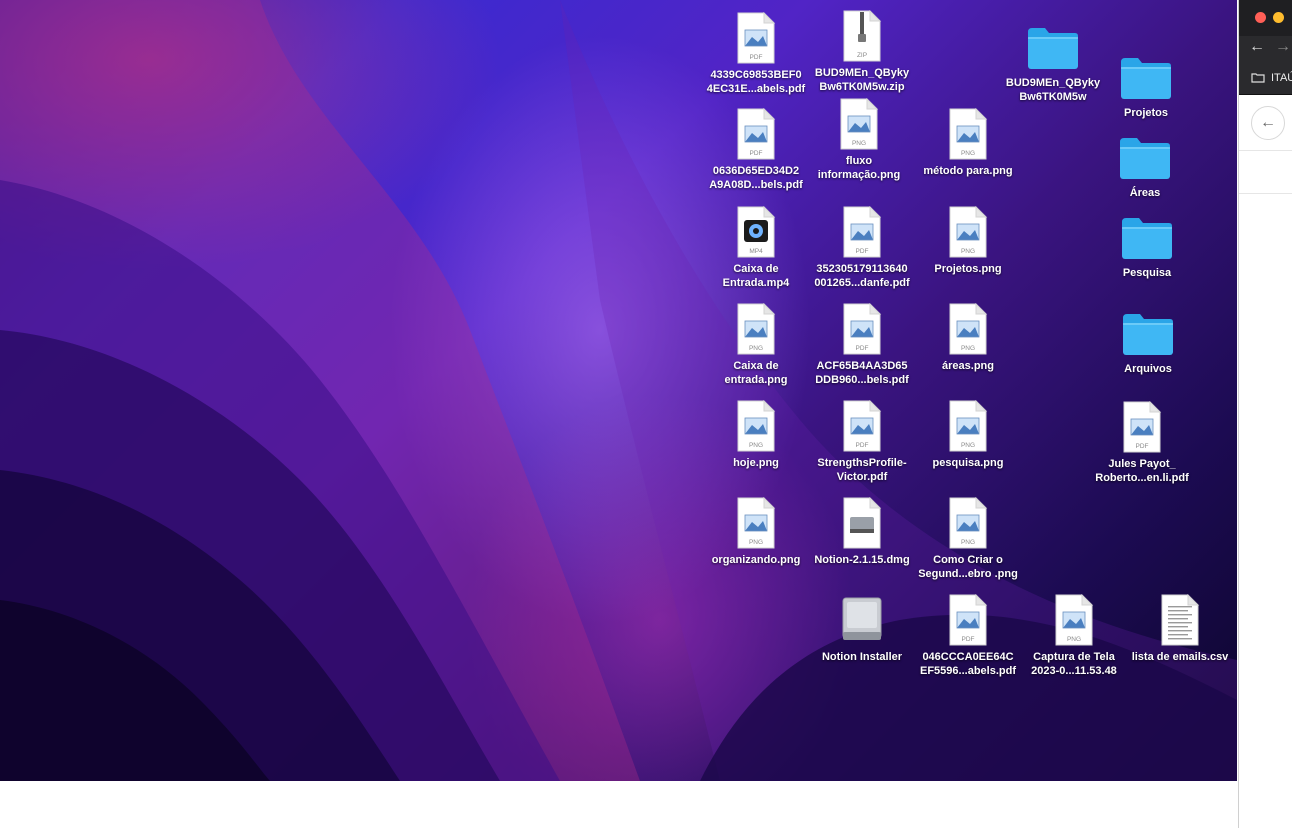  Describe the element at coordinates (1180, 657) in the screenshot. I see `desktop-item-label: lista de emails.csv` at that location.